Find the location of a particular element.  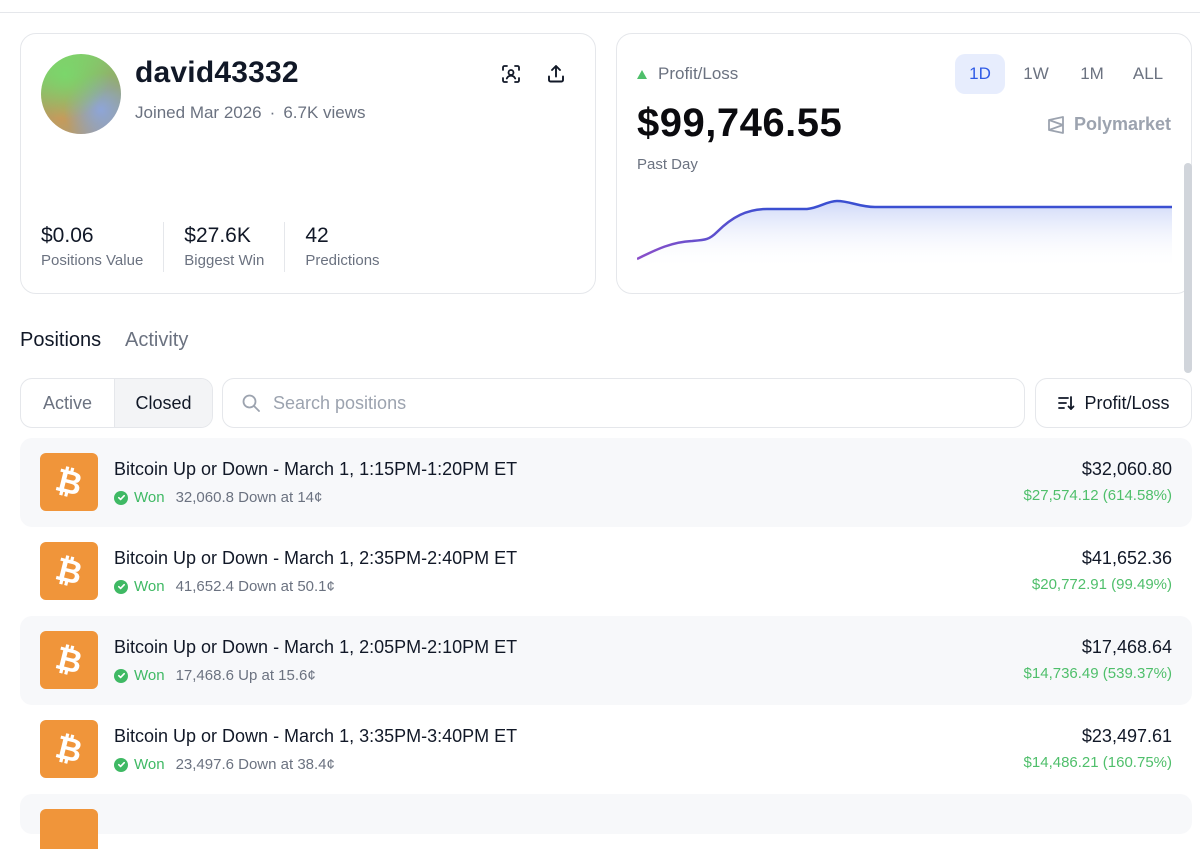

status-toggle: Active Closed is located at coordinates (116, 403).